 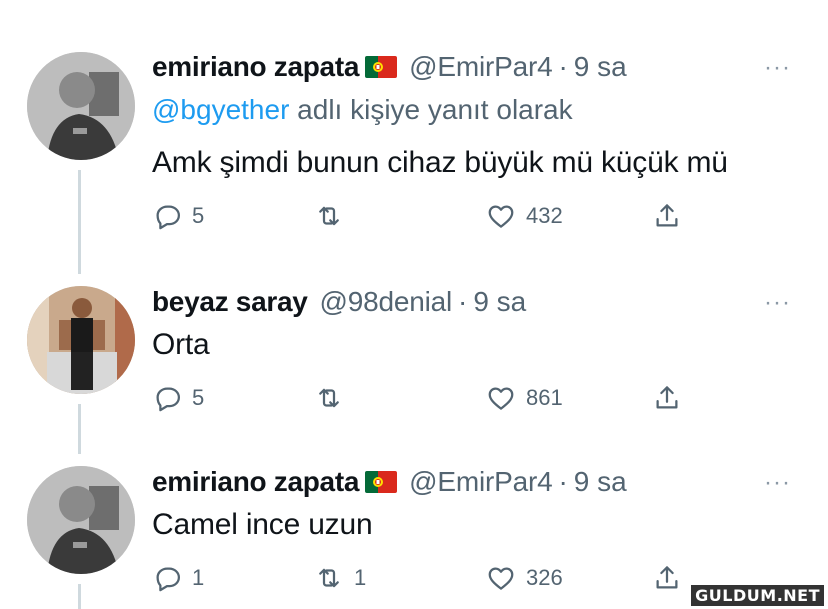 I want to click on like-button: 326, so click(x=524, y=578).